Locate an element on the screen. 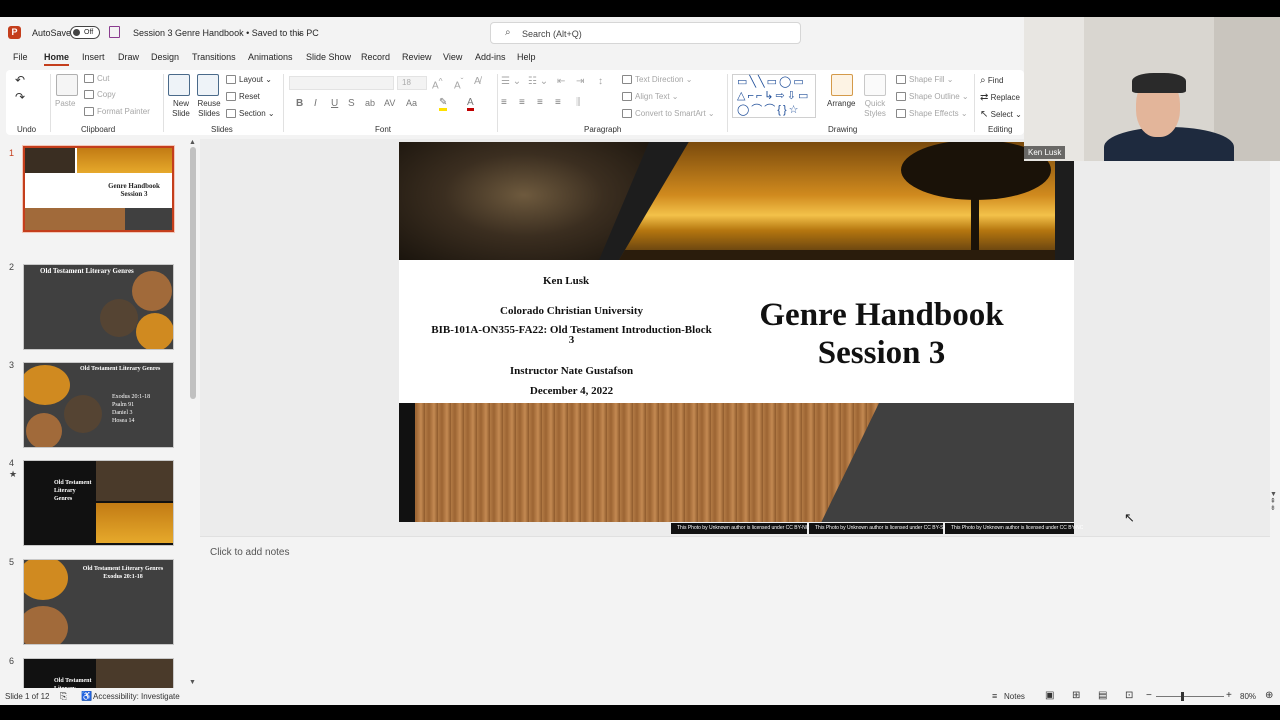  slide-show-icon: ⊡ is located at coordinates (1129, 695).